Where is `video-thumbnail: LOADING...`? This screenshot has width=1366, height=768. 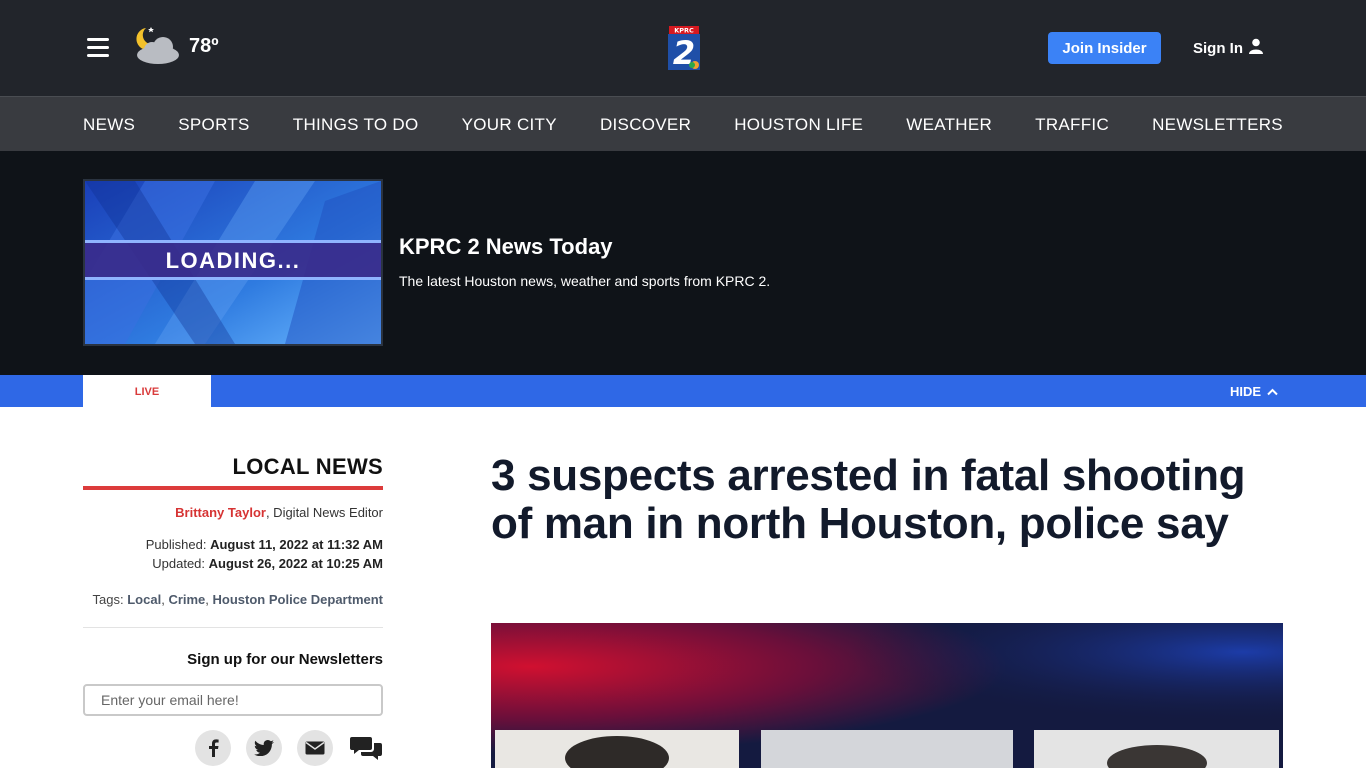 video-thumbnail: LOADING... is located at coordinates (233, 262).